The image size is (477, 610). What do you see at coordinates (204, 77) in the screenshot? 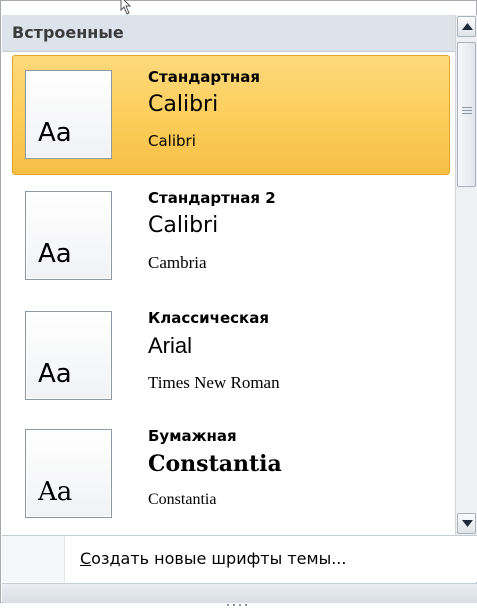
I see `font-item-name: Стандартная` at bounding box center [204, 77].